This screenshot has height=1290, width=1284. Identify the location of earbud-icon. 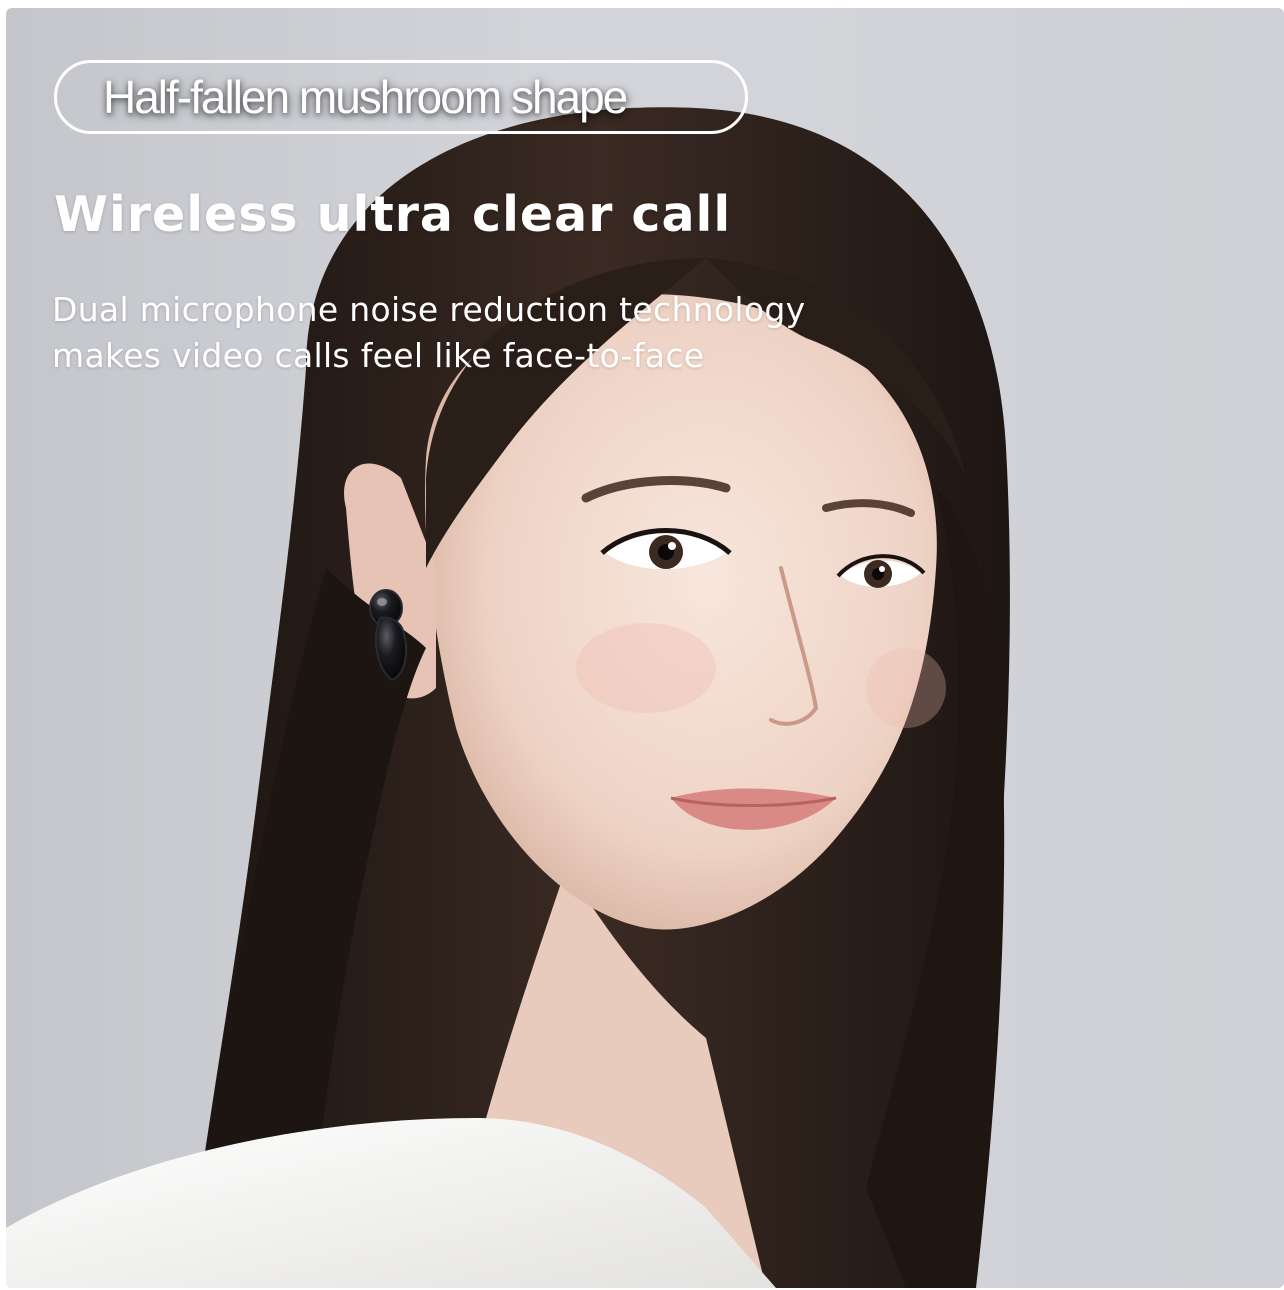
(388, 635).